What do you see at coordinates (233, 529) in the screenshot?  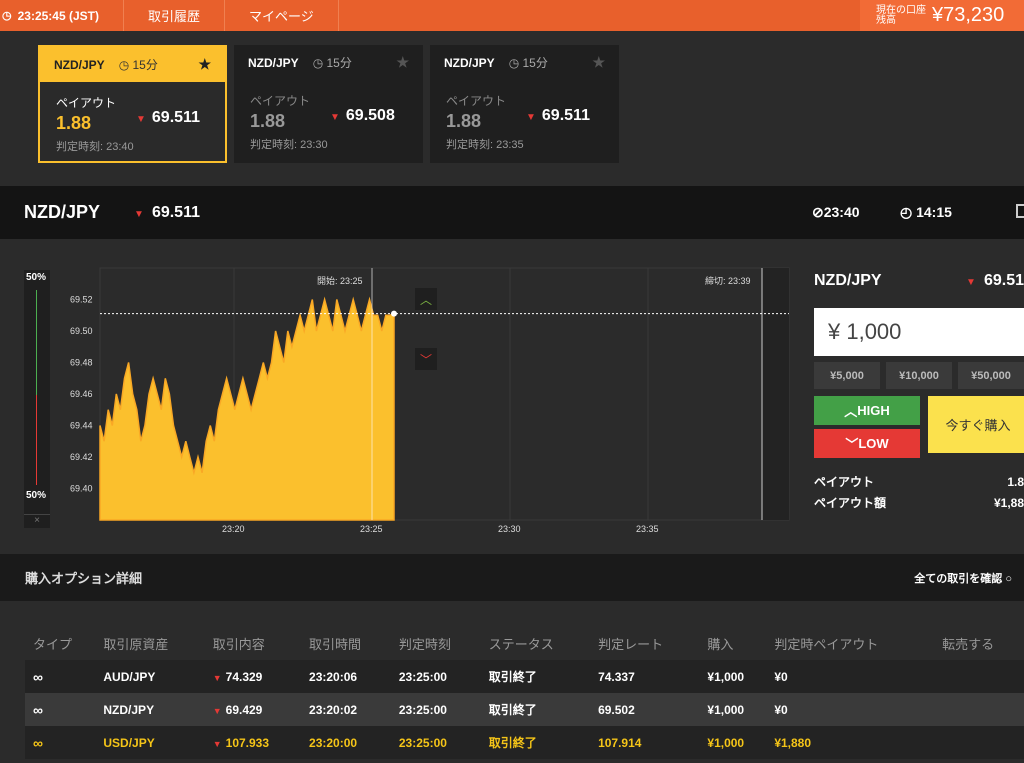 I see `x-tick-label: 23:20` at bounding box center [233, 529].